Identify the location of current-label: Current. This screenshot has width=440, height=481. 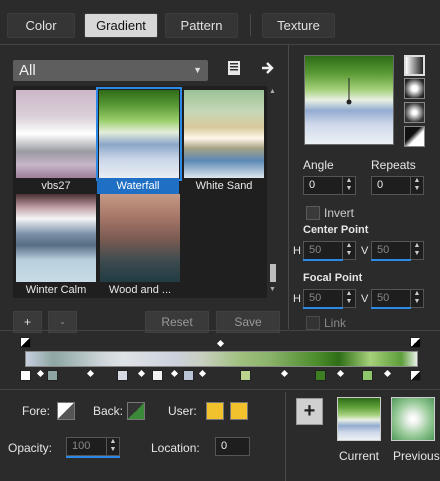
(359, 456).